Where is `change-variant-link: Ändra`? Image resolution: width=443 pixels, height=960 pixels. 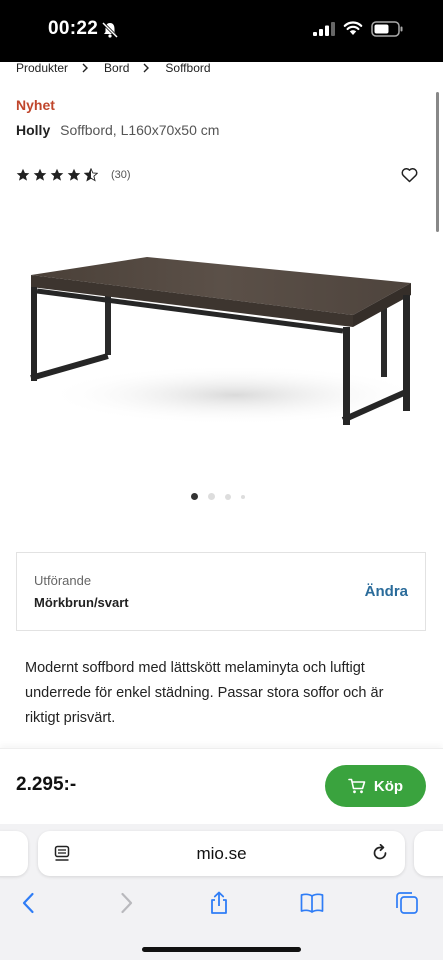
change-variant-link: Ändra is located at coordinates (386, 591).